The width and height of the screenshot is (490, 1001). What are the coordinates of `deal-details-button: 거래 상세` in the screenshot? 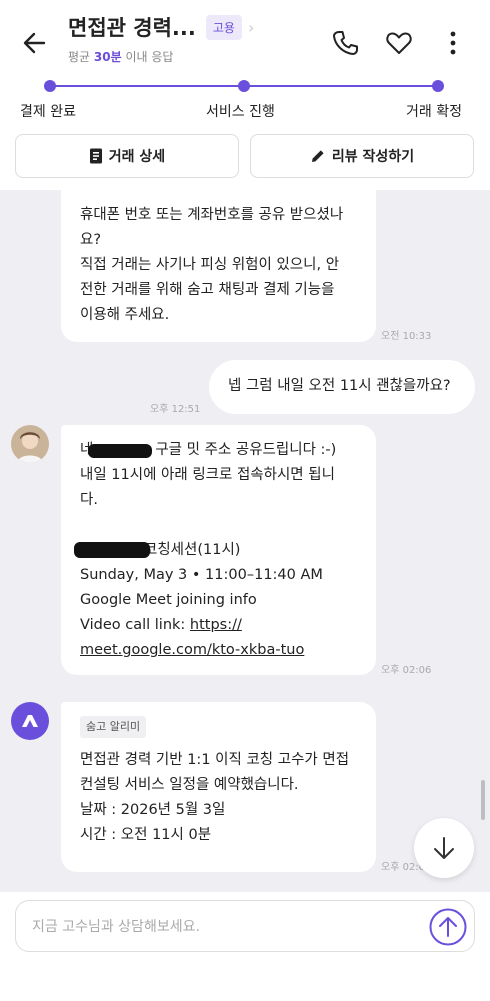 It's located at (127, 156).